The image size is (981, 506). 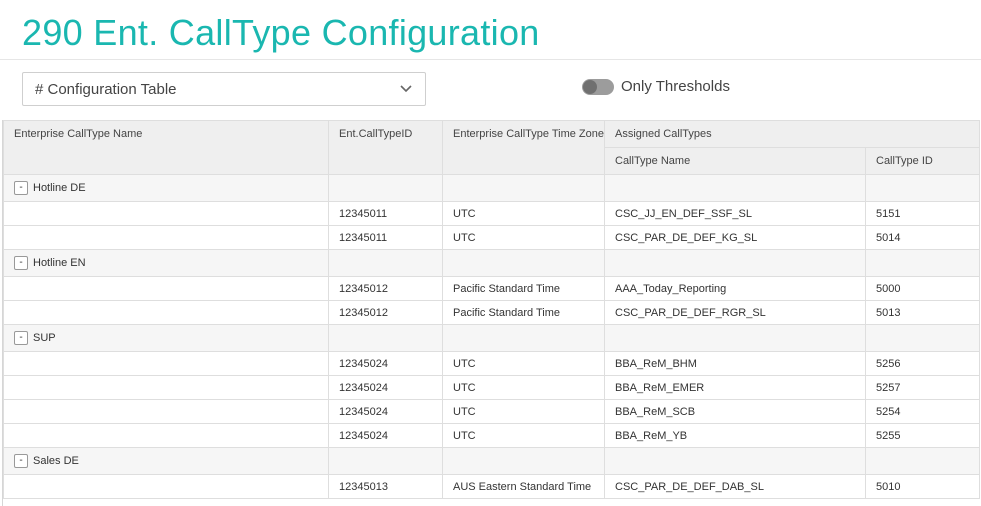 What do you see at coordinates (166, 147) in the screenshot?
I see `column-header-name: Enterprise CallType Name` at bounding box center [166, 147].